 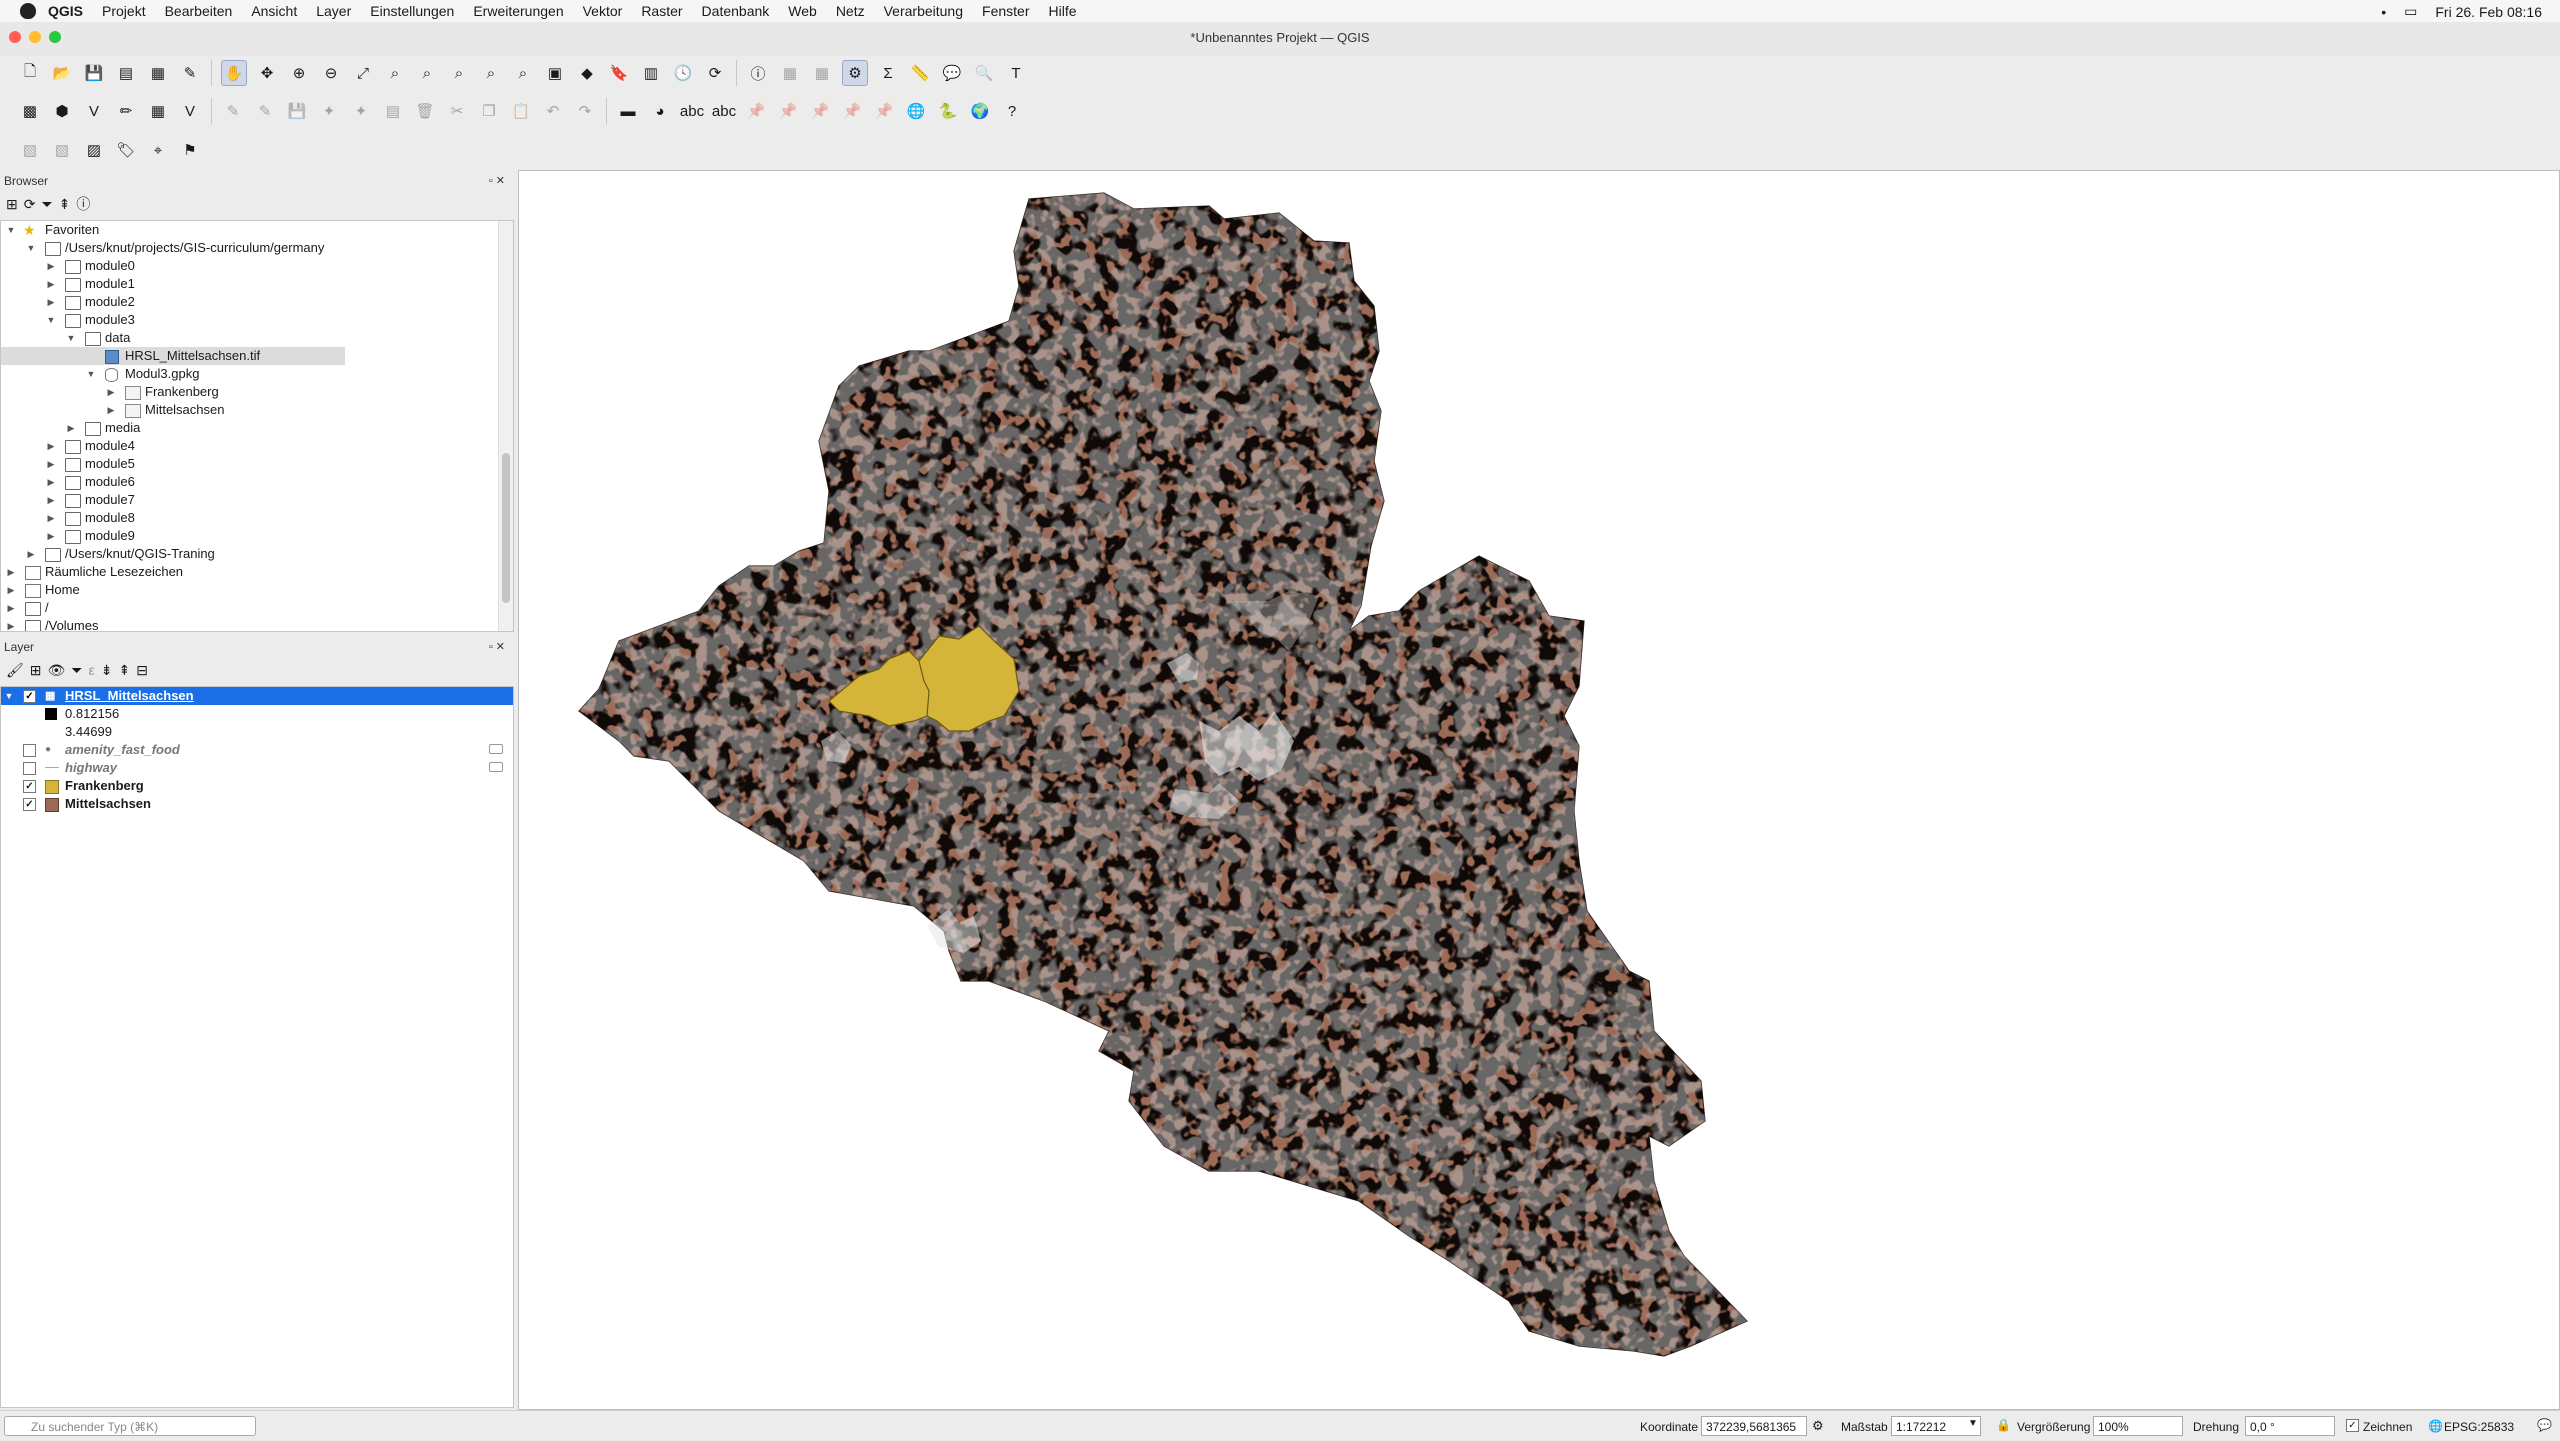 I want to click on zoom-to-layer-icon: ⌕, so click(x=427, y=73).